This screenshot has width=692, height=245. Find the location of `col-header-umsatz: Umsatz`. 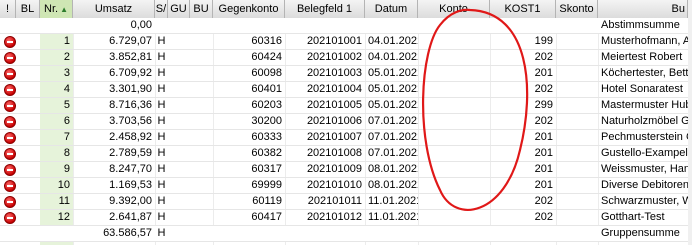

col-header-umsatz: Umsatz is located at coordinates (114, 9).